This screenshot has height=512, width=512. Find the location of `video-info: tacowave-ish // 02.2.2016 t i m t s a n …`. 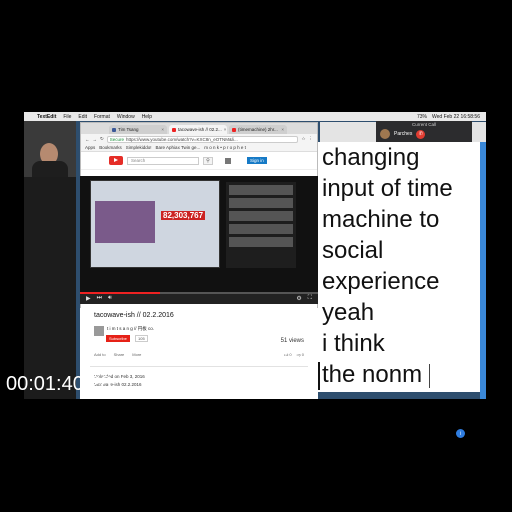

video-info: tacowave-ish // 02.2.2016 t i m t s a n … is located at coordinates (199, 353).